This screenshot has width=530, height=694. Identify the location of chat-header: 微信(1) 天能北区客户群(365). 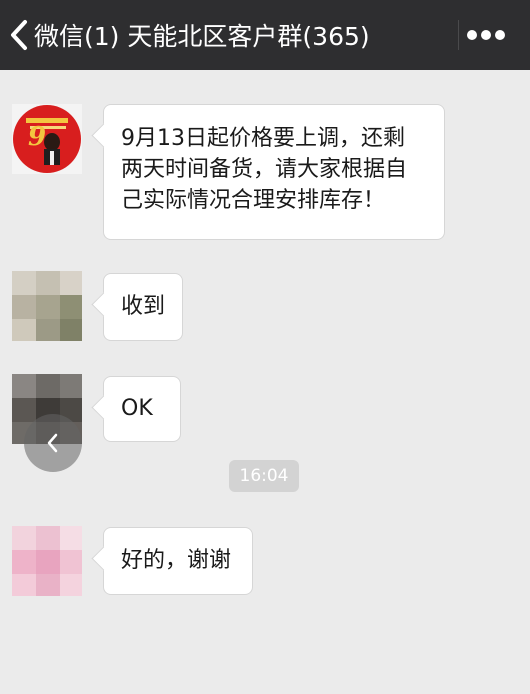
(265, 35).